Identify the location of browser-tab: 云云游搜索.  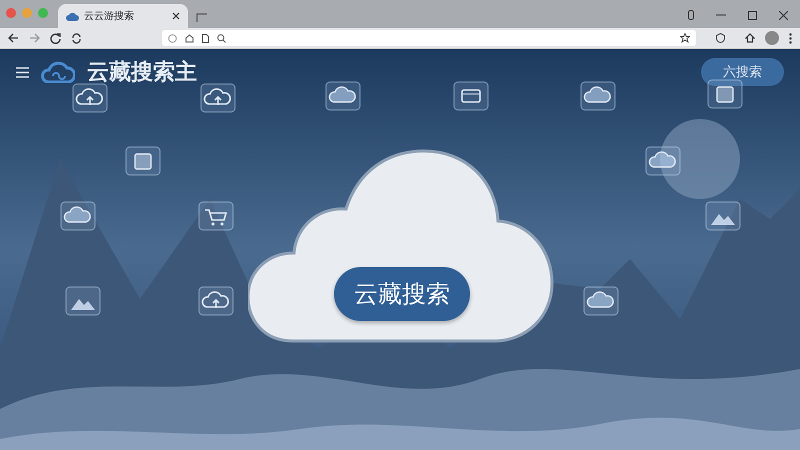
(123, 16).